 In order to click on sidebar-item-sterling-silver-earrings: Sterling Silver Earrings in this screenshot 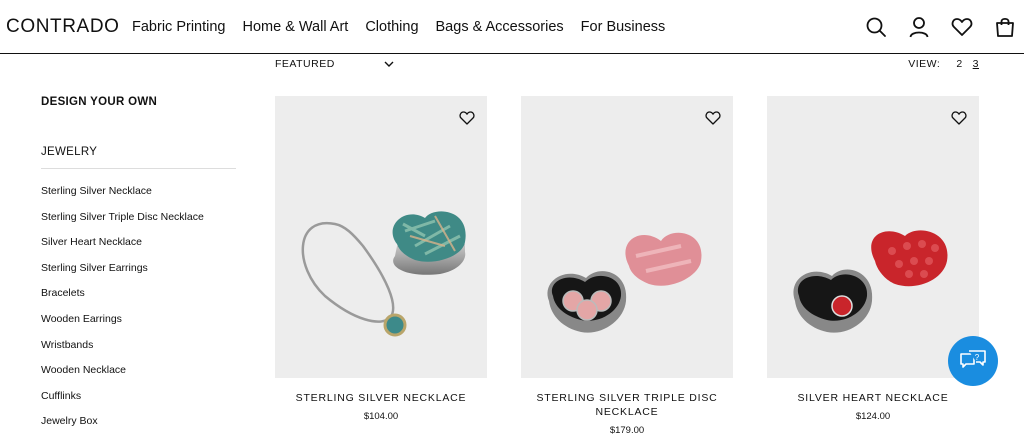, I will do `click(138, 269)`.